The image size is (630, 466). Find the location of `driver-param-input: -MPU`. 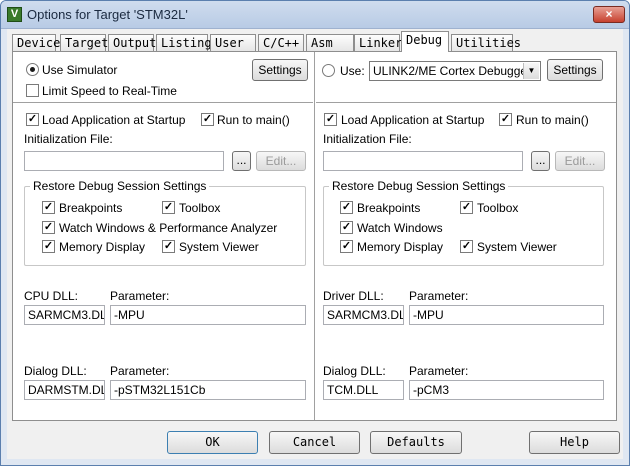

driver-param-input: -MPU is located at coordinates (506, 315).